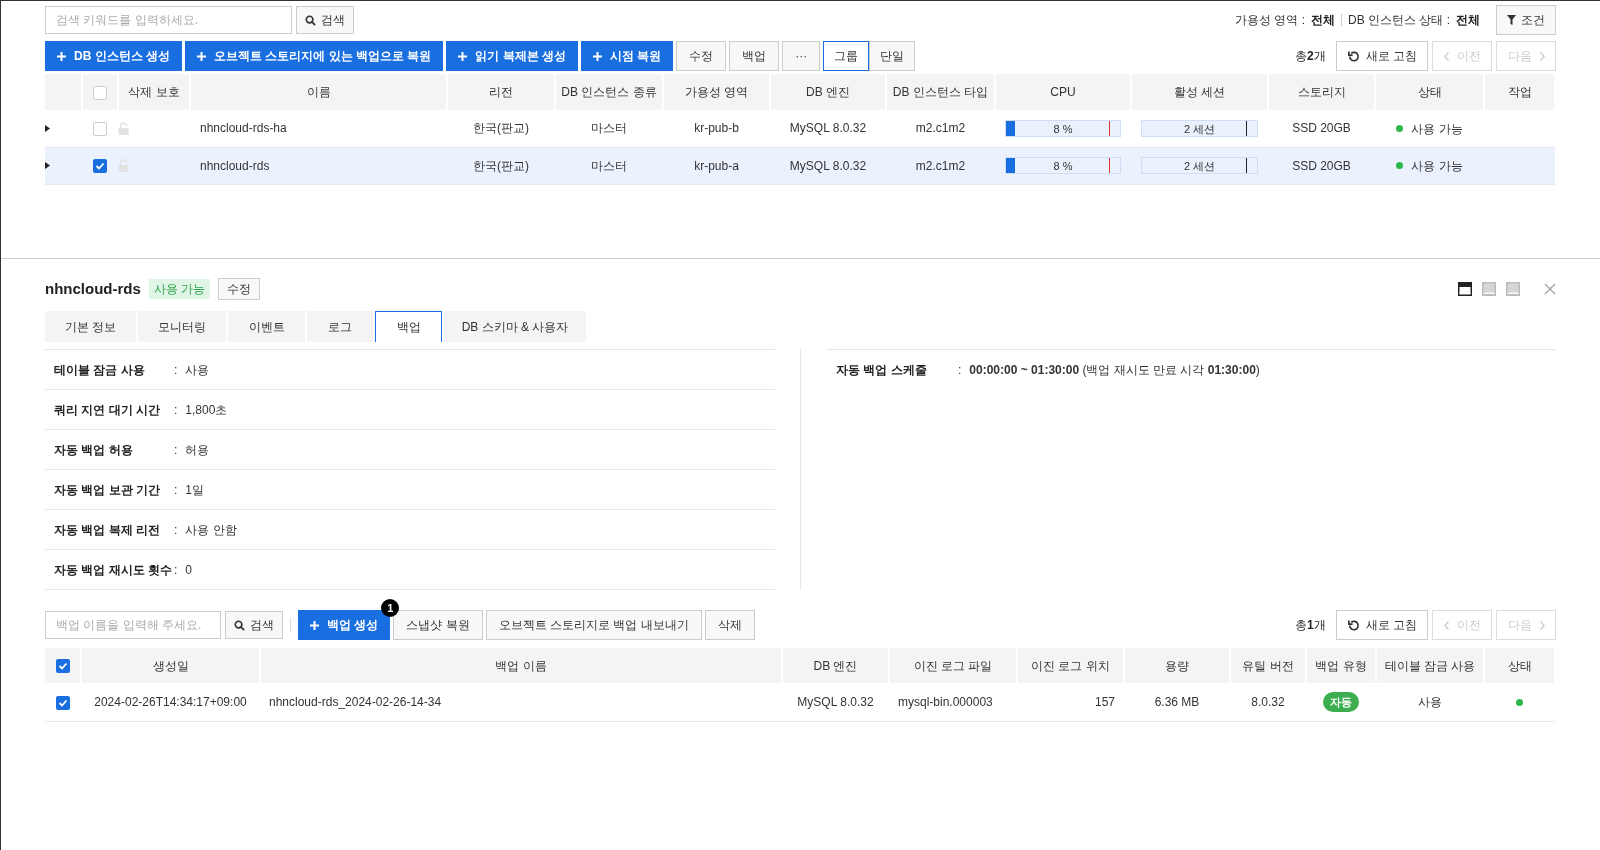 The width and height of the screenshot is (1600, 850). I want to click on view-toggle: 그룹, so click(846, 56).